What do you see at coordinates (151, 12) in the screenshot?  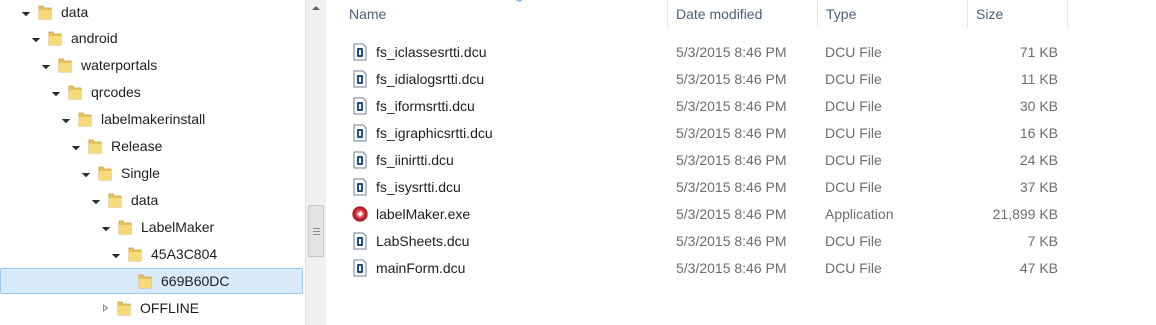 I see `tree-item-data: data` at bounding box center [151, 12].